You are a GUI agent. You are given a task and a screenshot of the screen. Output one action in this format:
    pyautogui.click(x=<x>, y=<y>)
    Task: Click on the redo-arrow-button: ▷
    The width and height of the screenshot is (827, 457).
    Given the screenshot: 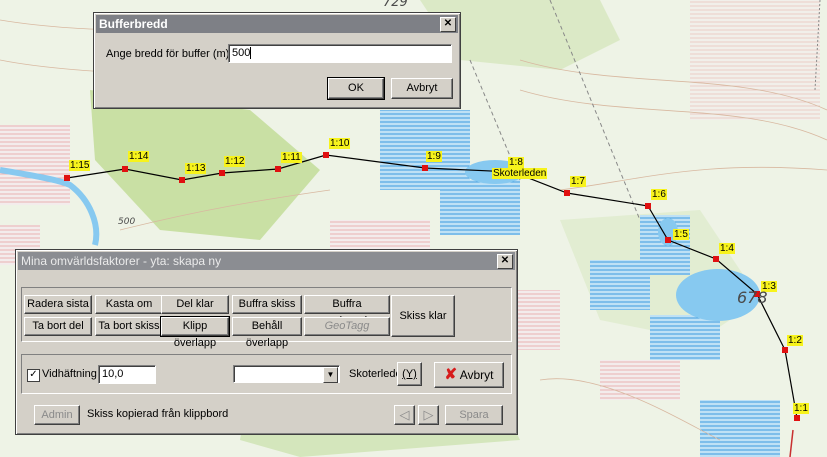 What is the action you would take?
    pyautogui.click(x=428, y=415)
    